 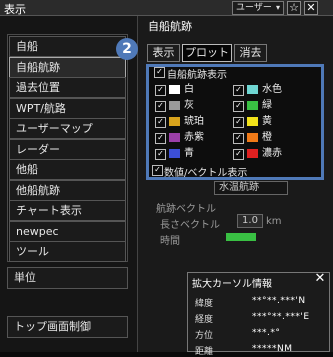 I want to click on menu-item: チャート表示, so click(x=67, y=210).